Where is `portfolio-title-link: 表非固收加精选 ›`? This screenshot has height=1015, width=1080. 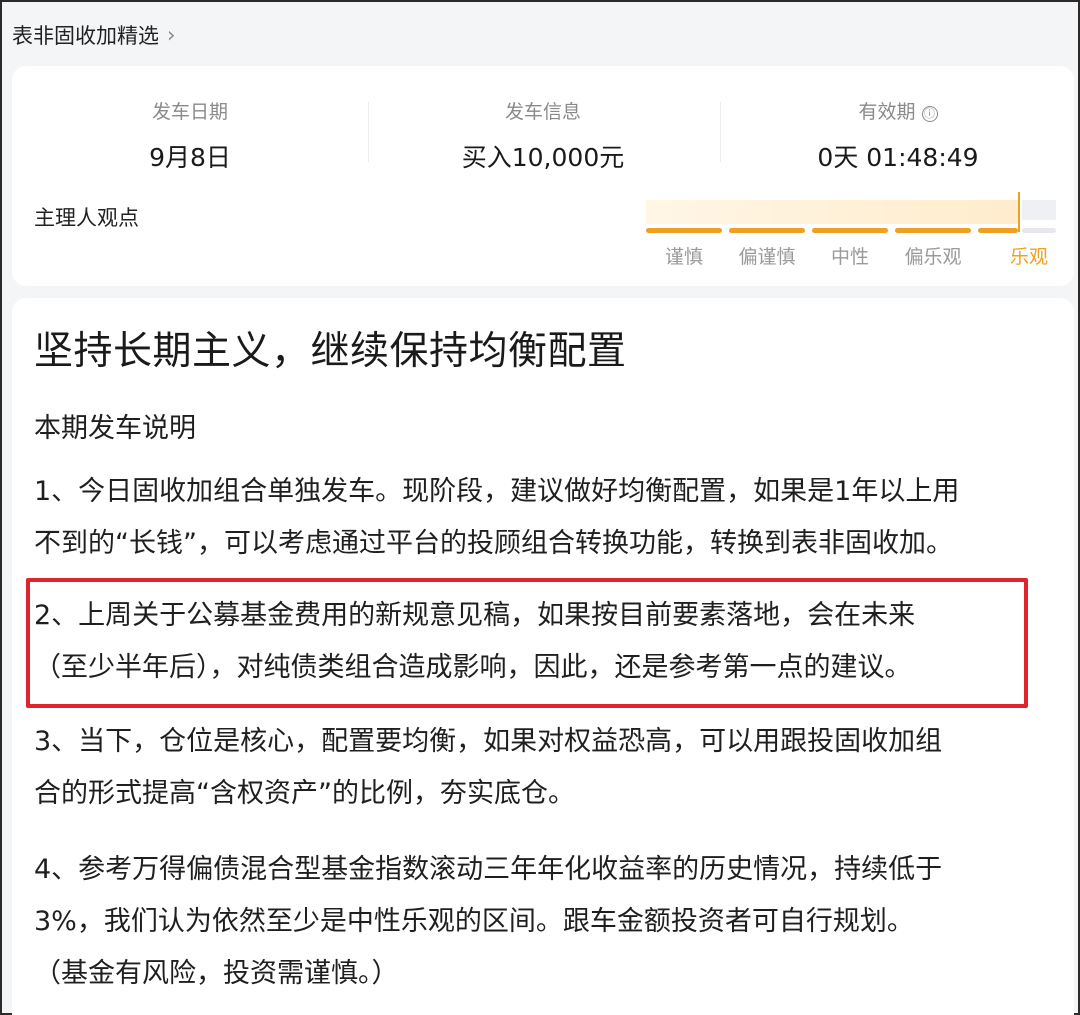 portfolio-title-link: 表非固收加精选 › is located at coordinates (93, 35).